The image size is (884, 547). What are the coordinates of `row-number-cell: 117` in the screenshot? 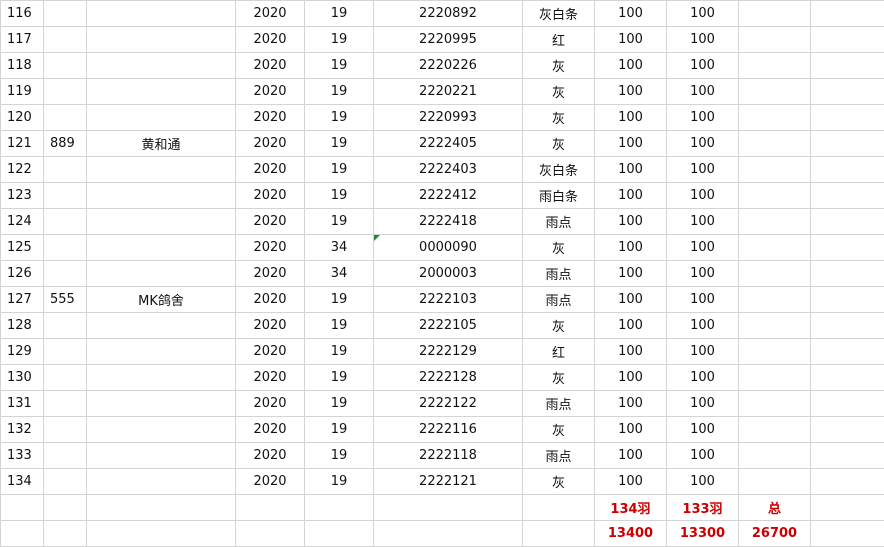 It's located at (22, 39).